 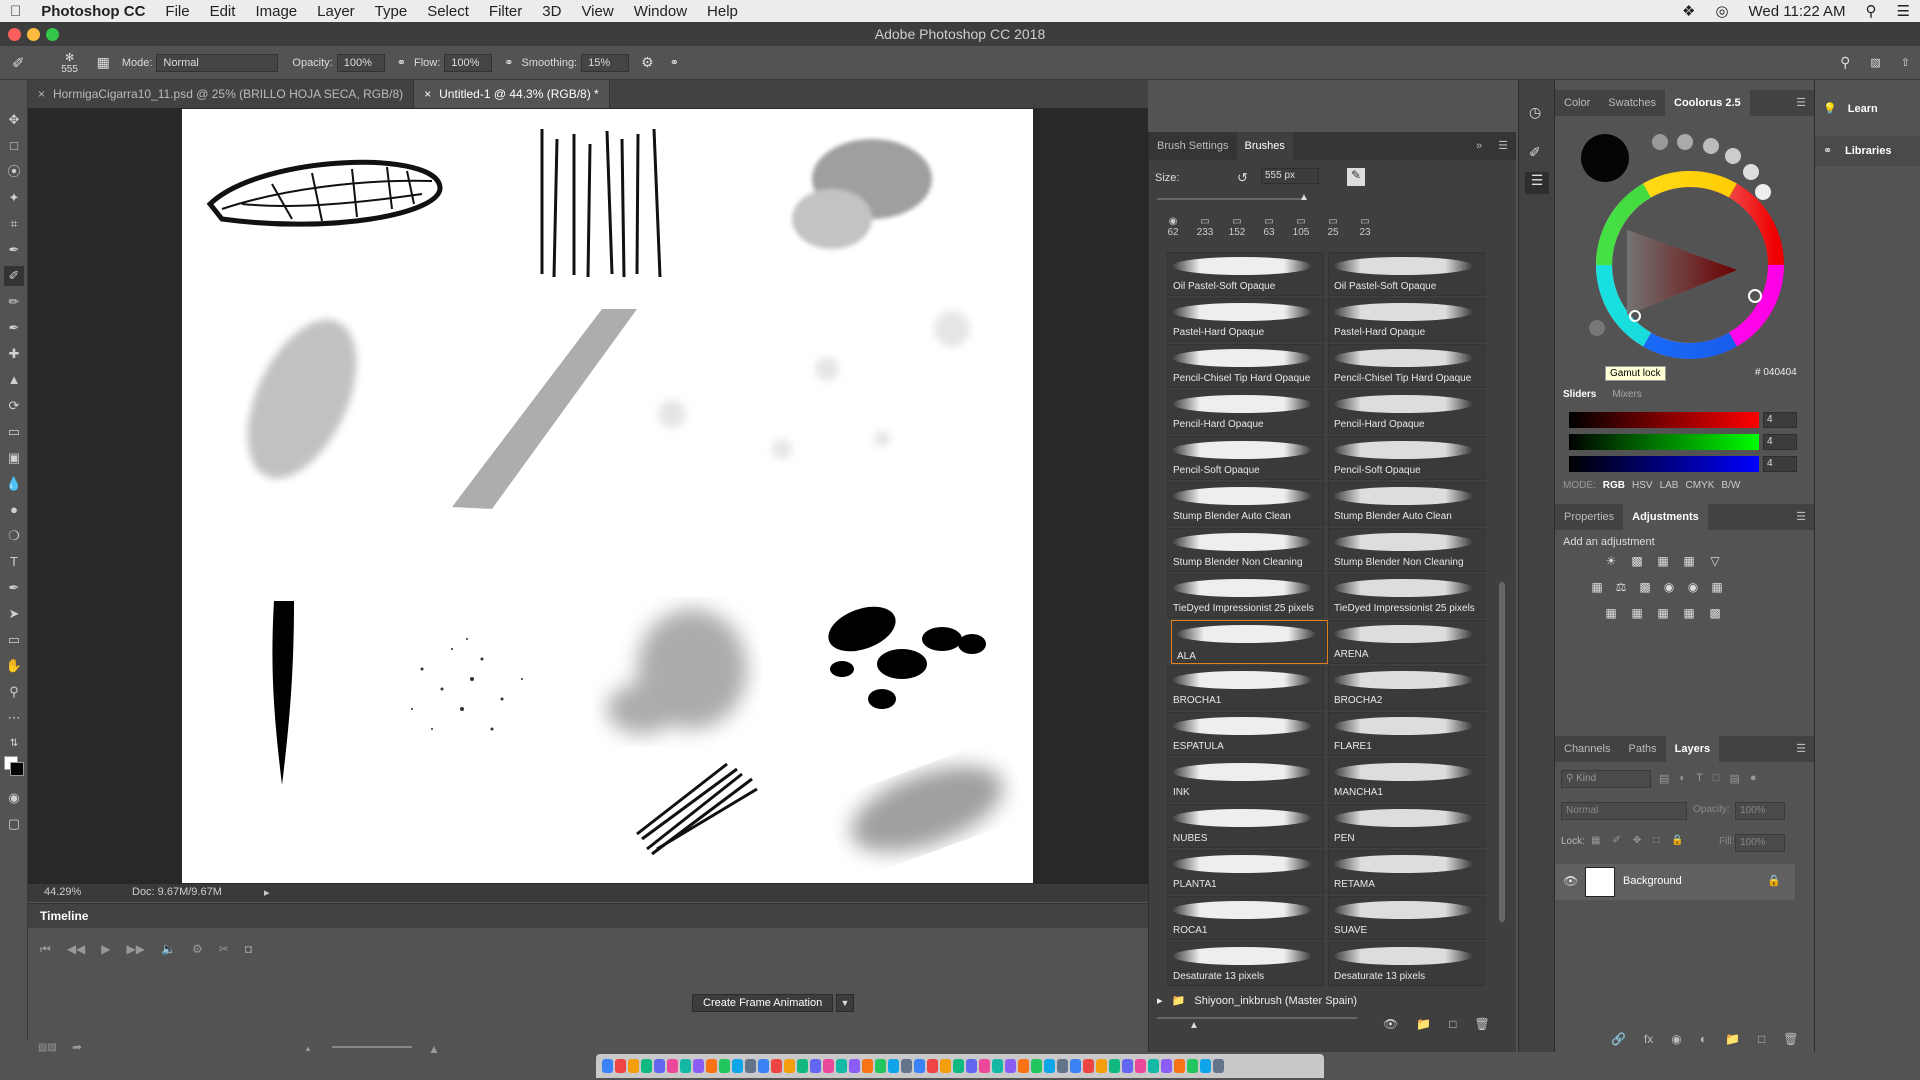 I want to click on tab-brushes: Brushes, so click(x=1264, y=146).